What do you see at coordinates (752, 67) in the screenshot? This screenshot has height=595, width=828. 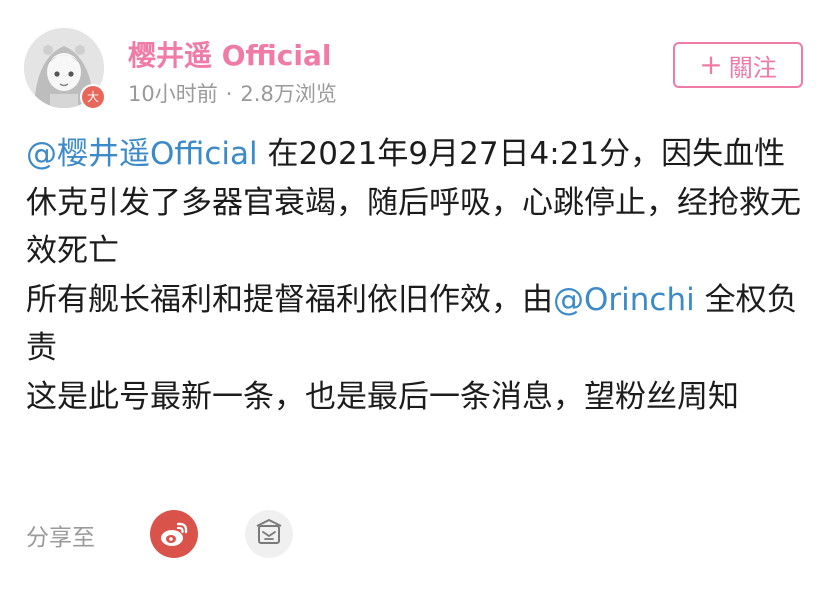 I see `follow-label: 關注` at bounding box center [752, 67].